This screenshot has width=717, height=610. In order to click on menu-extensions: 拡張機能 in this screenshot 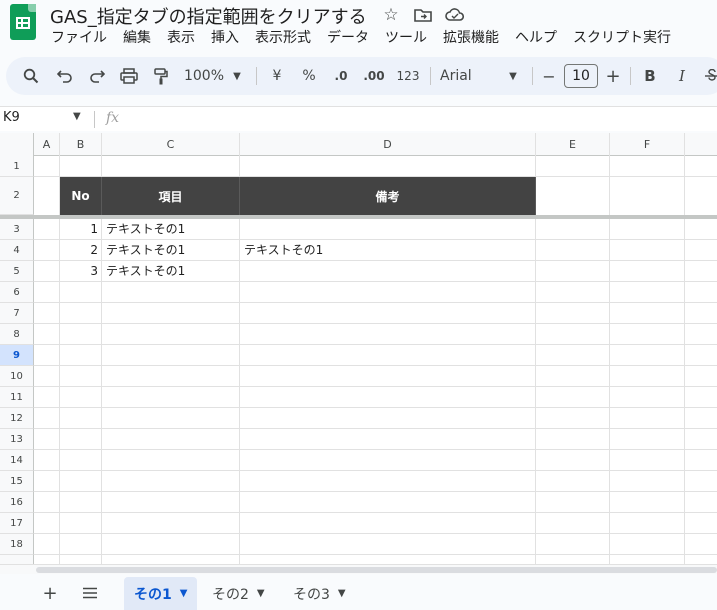, I will do `click(471, 38)`.